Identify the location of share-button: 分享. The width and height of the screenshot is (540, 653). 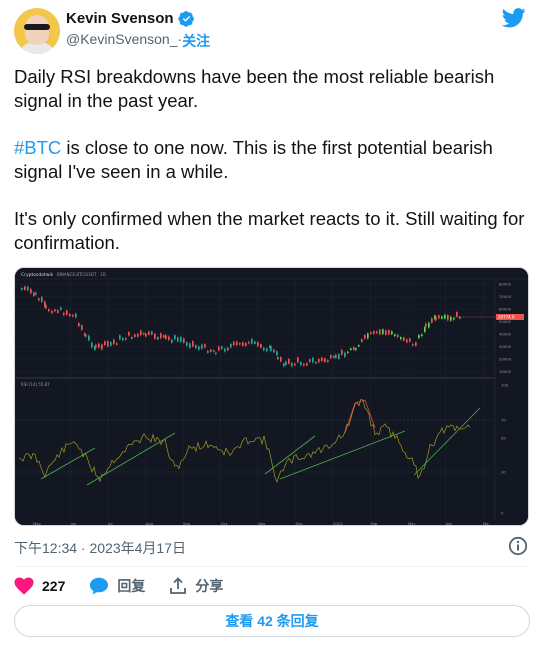
(196, 586).